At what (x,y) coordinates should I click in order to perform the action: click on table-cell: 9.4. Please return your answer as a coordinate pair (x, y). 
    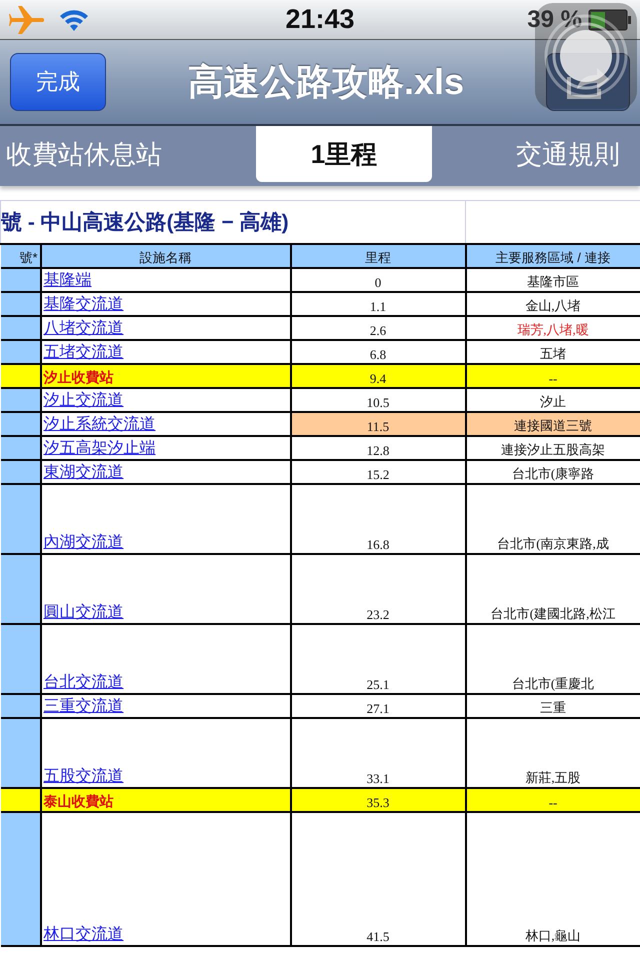
    Looking at the image, I should click on (378, 376).